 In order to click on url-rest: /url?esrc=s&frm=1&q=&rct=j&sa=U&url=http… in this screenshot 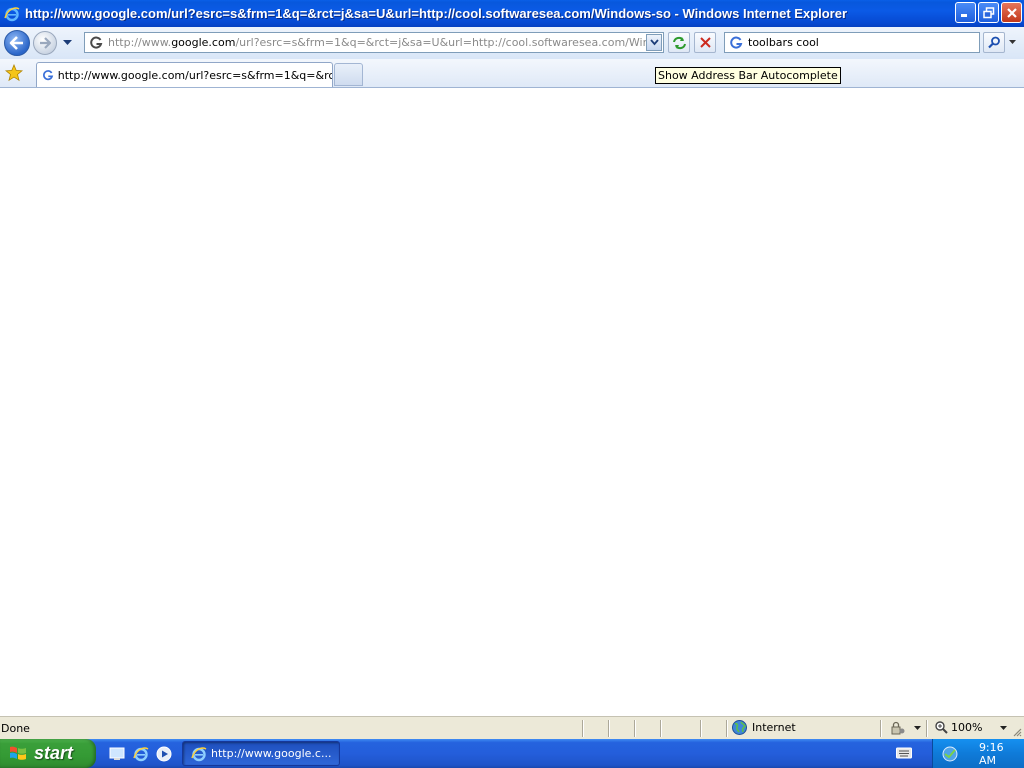, I will do `click(441, 42)`.